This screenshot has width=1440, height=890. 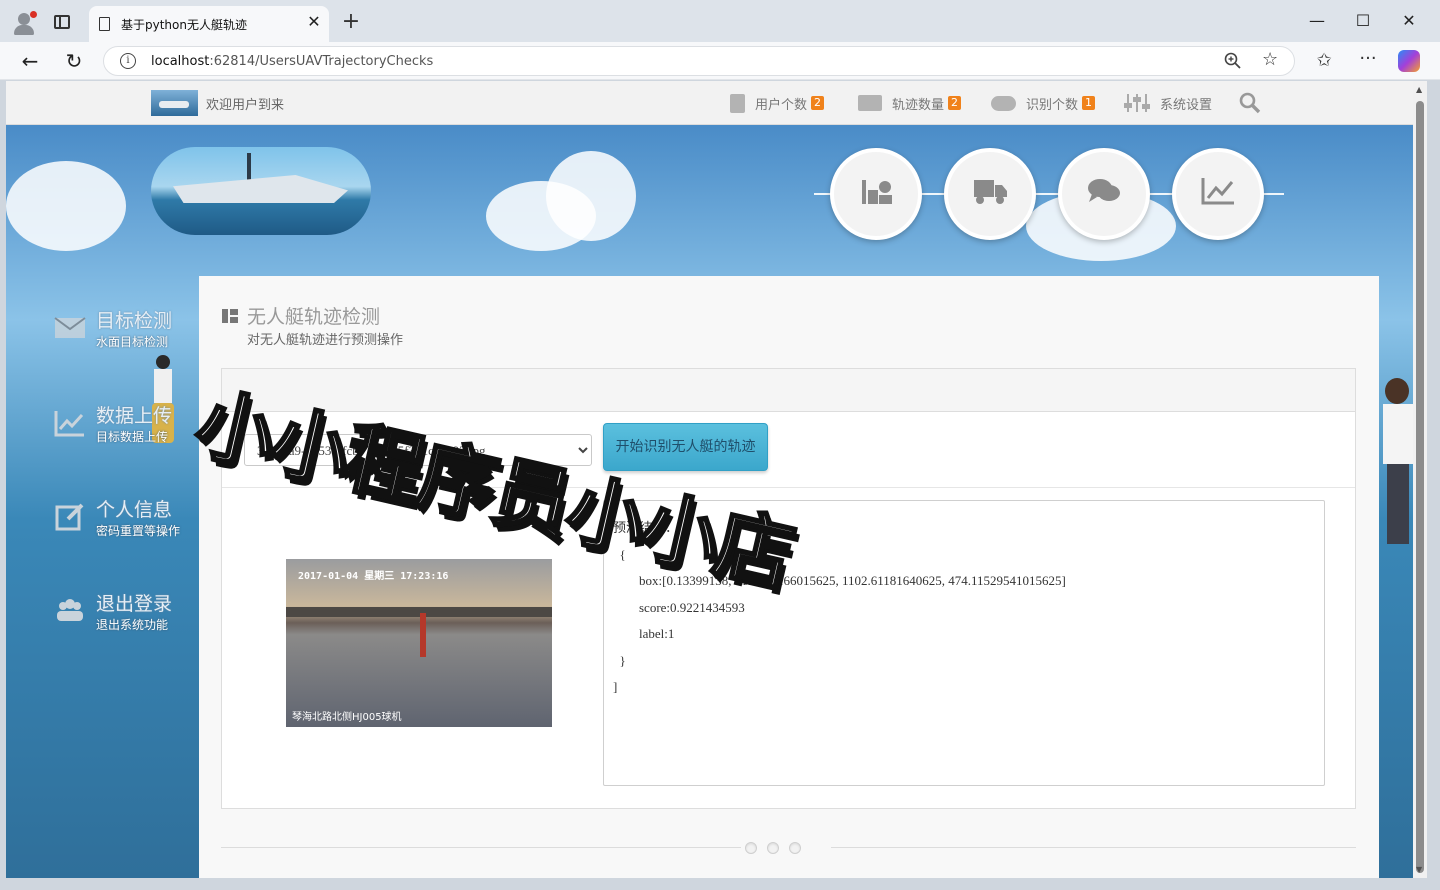 I want to click on user-count-badge: 2, so click(x=818, y=103).